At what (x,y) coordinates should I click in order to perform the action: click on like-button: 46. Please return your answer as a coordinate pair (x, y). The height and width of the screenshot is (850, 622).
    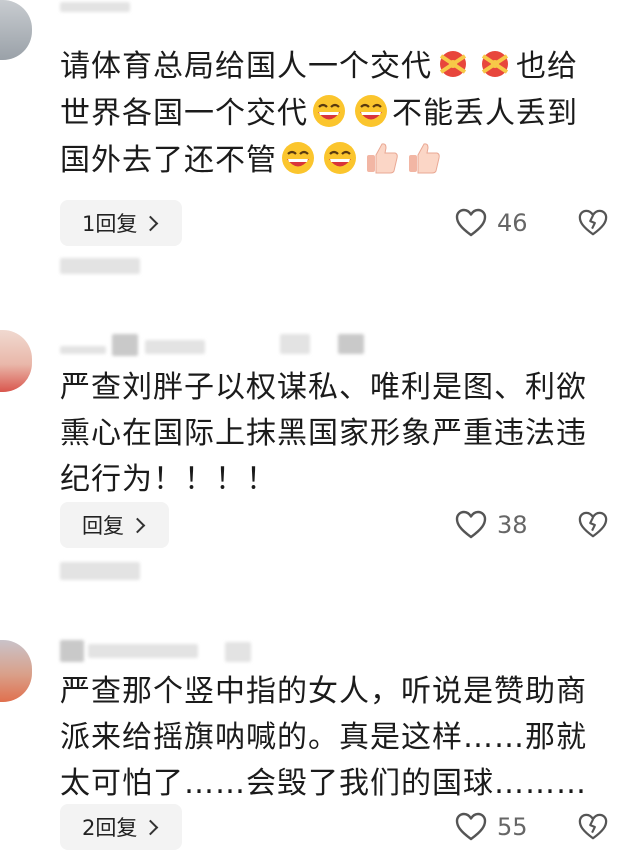
    Looking at the image, I should click on (491, 223).